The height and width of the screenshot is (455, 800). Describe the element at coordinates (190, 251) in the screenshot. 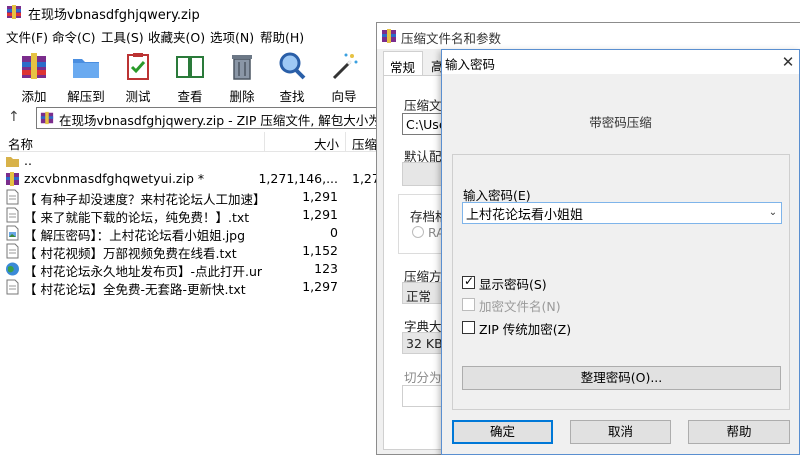

I see `file-row: 【 村花视频】万部视频免费在线看.txt 1,152` at that location.